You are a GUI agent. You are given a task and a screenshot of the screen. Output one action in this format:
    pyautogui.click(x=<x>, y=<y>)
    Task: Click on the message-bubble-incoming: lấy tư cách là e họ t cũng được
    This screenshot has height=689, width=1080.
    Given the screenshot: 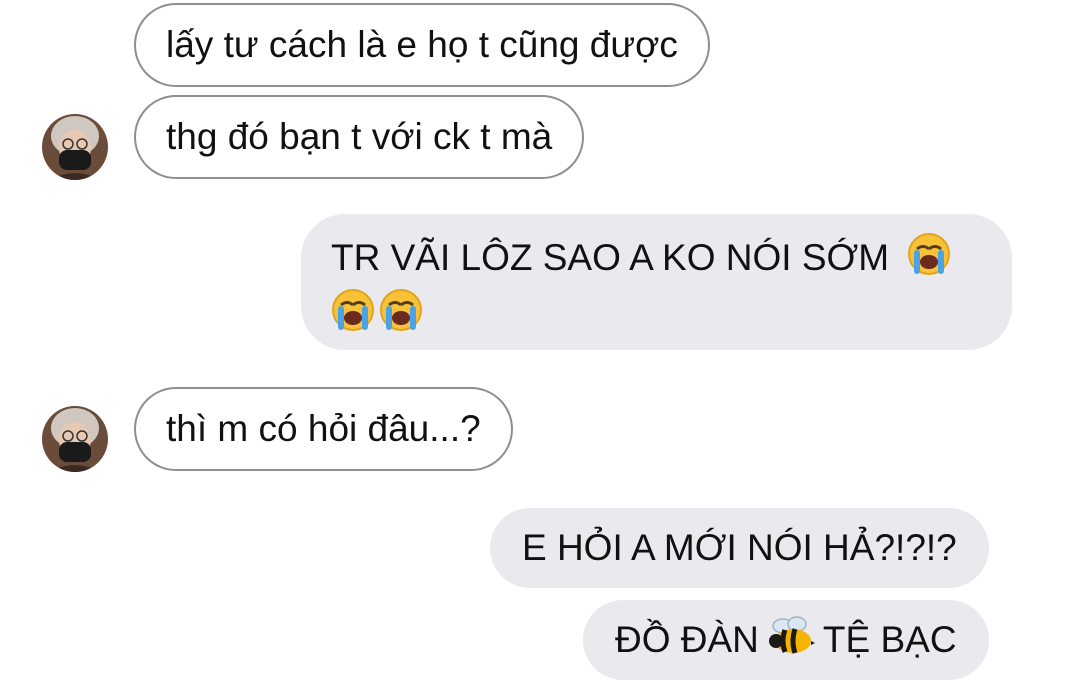 What is the action you would take?
    pyautogui.click(x=422, y=45)
    